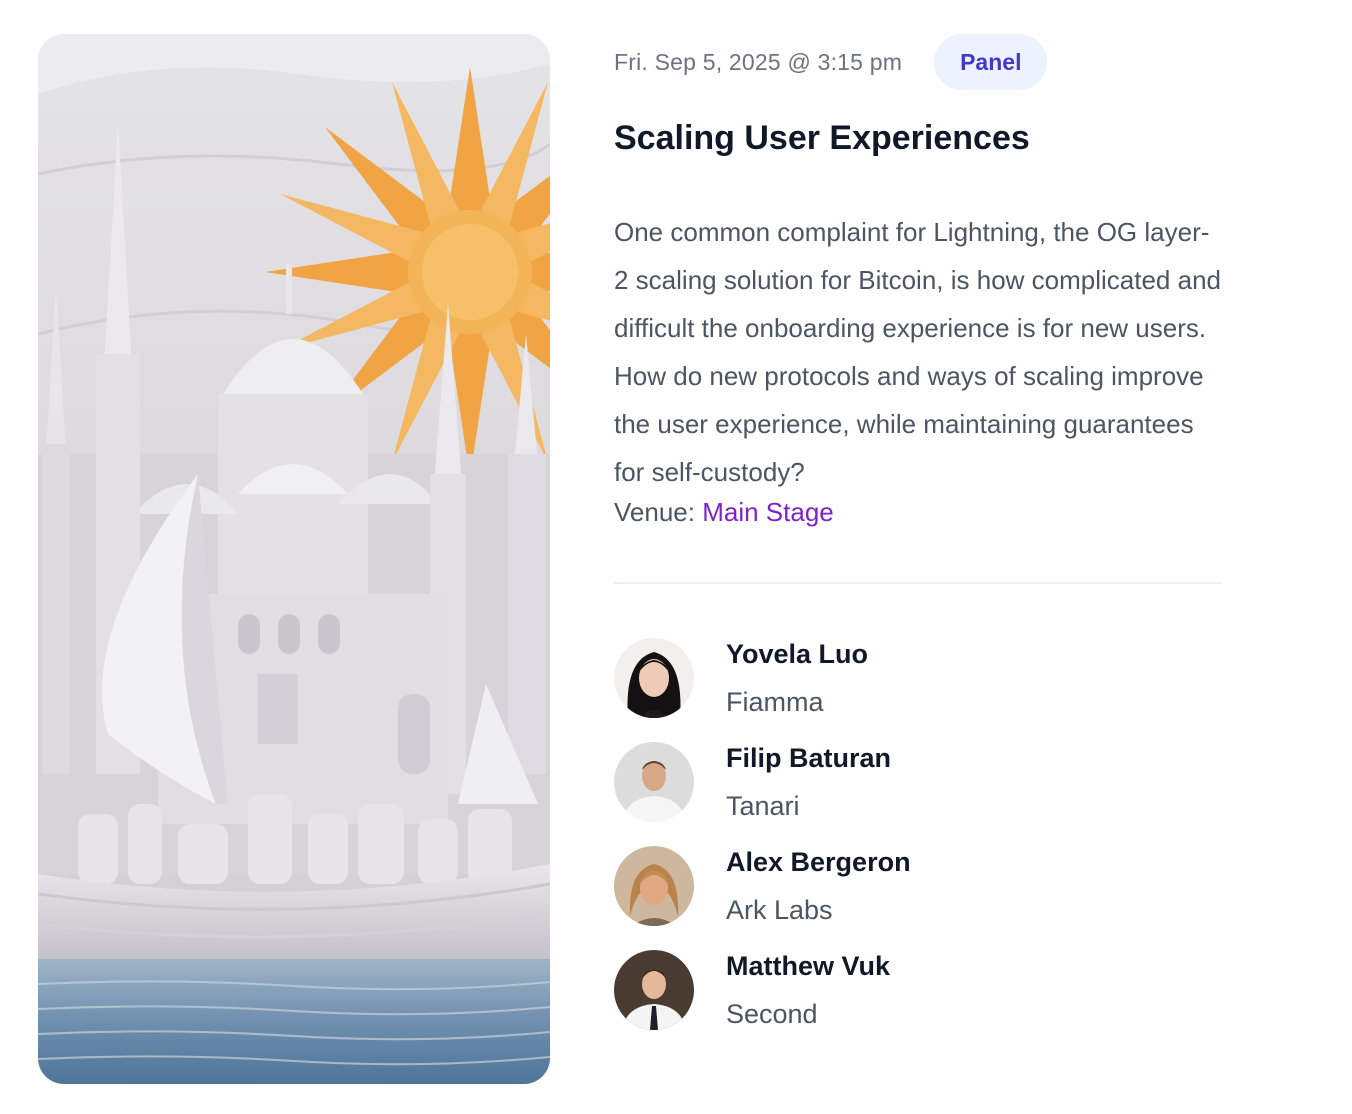 The height and width of the screenshot is (1114, 1352). Describe the element at coordinates (918, 1002) in the screenshot. I see `speaker-item: Matthew Vuk Second` at that location.